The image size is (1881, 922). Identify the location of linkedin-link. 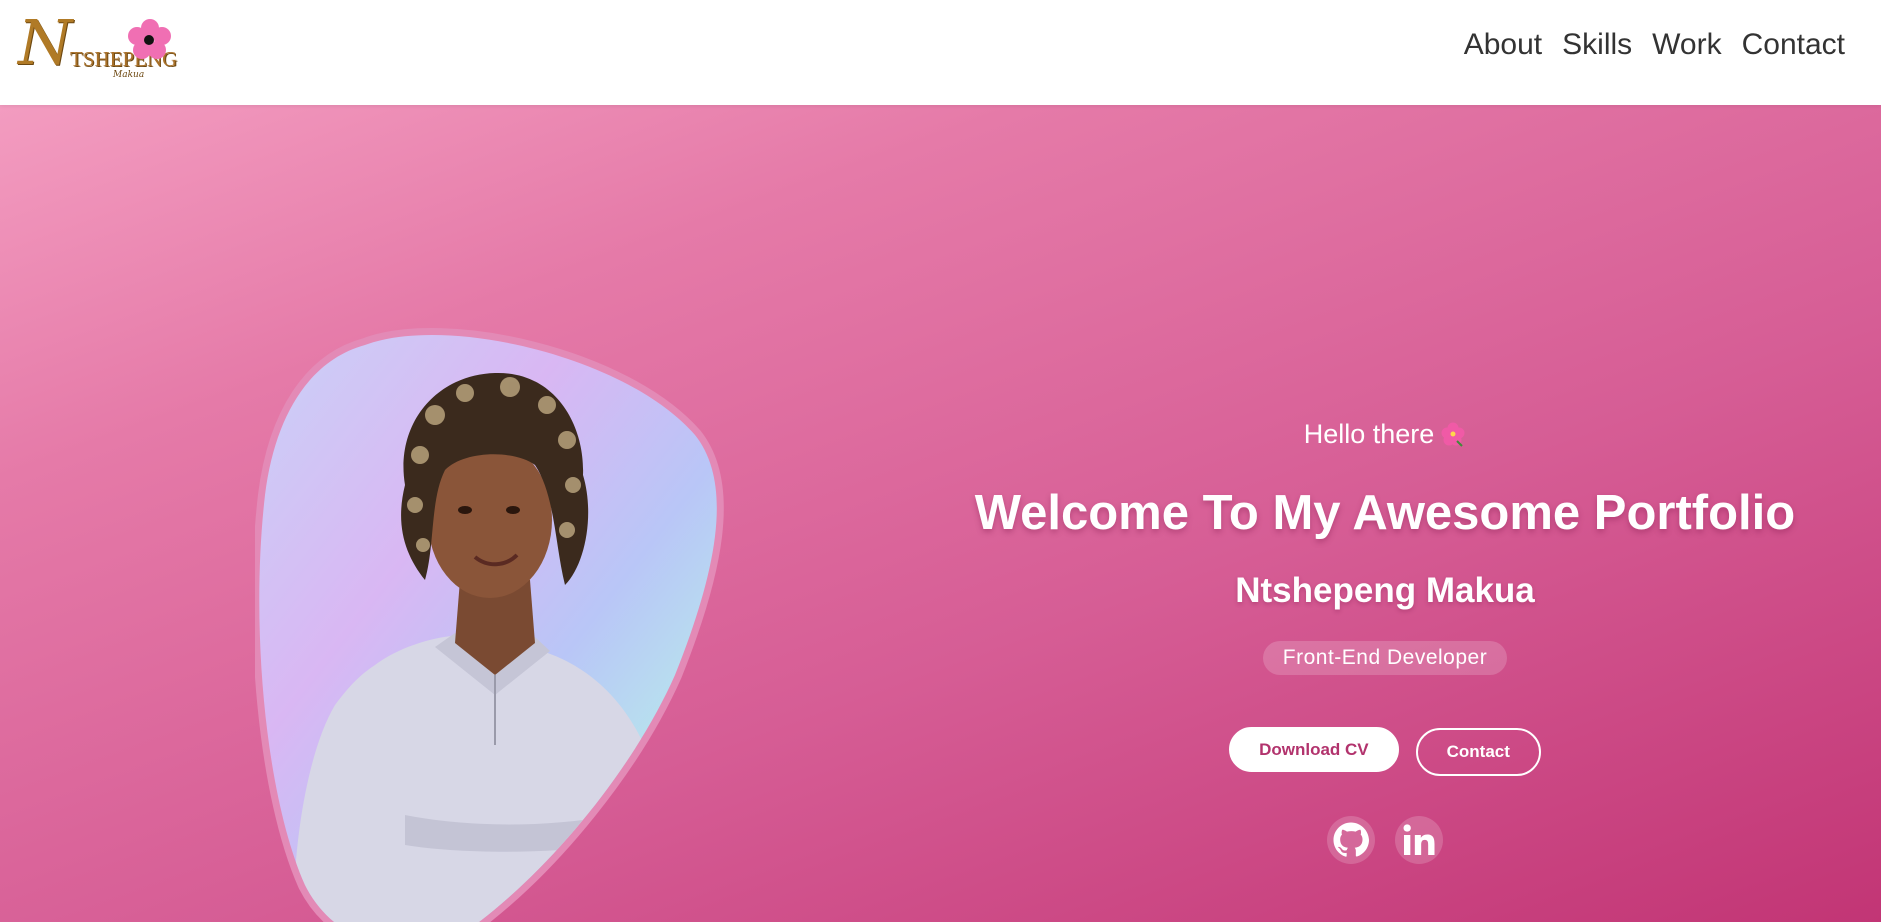
(1419, 840).